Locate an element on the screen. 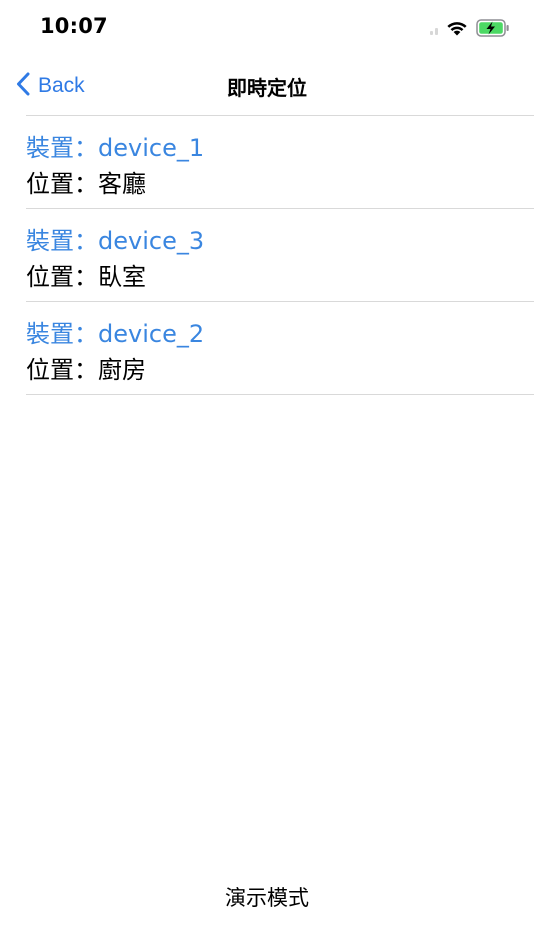 The image size is (534, 950). status-bar: 10:07 is located at coordinates (267, 28).